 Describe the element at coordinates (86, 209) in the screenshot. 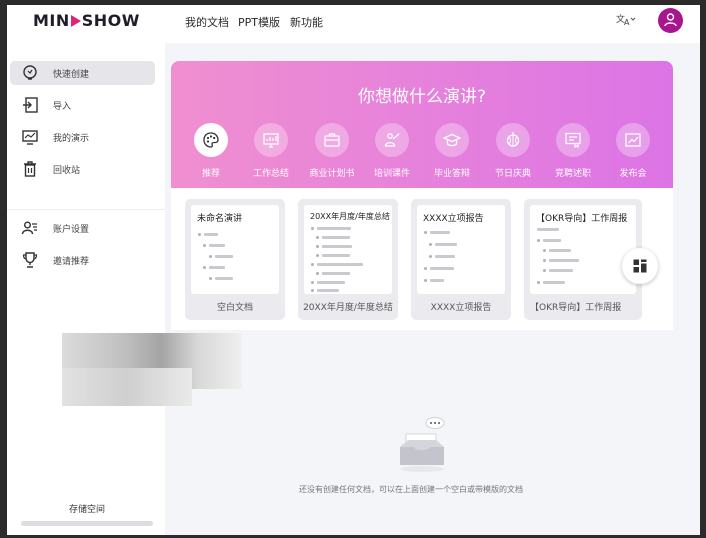

I see `sidebar-divider` at that location.